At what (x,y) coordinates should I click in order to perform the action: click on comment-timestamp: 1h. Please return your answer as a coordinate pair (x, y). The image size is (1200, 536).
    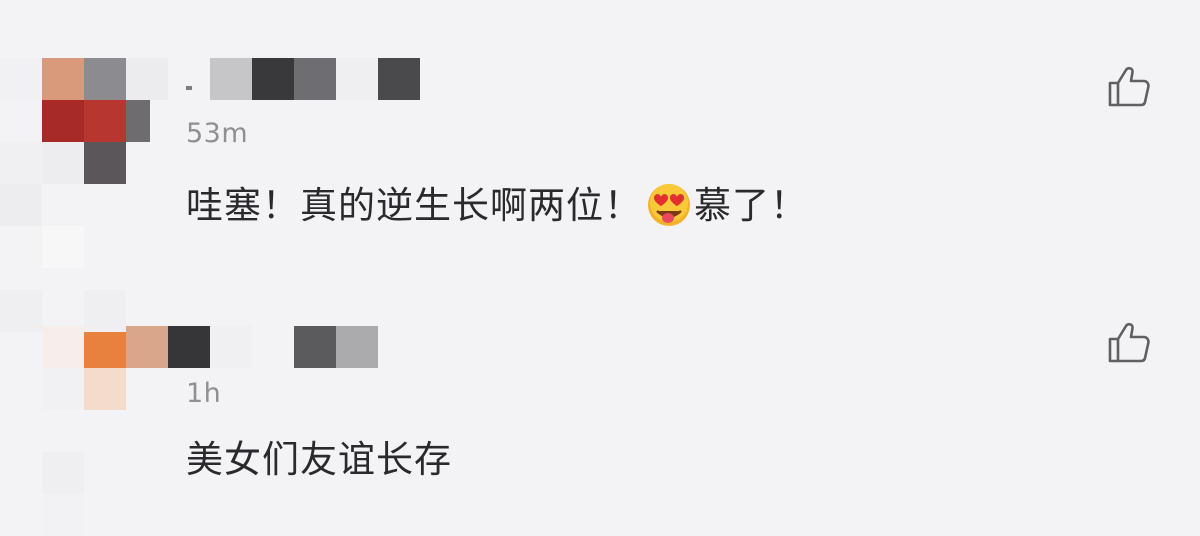
    Looking at the image, I should click on (204, 393).